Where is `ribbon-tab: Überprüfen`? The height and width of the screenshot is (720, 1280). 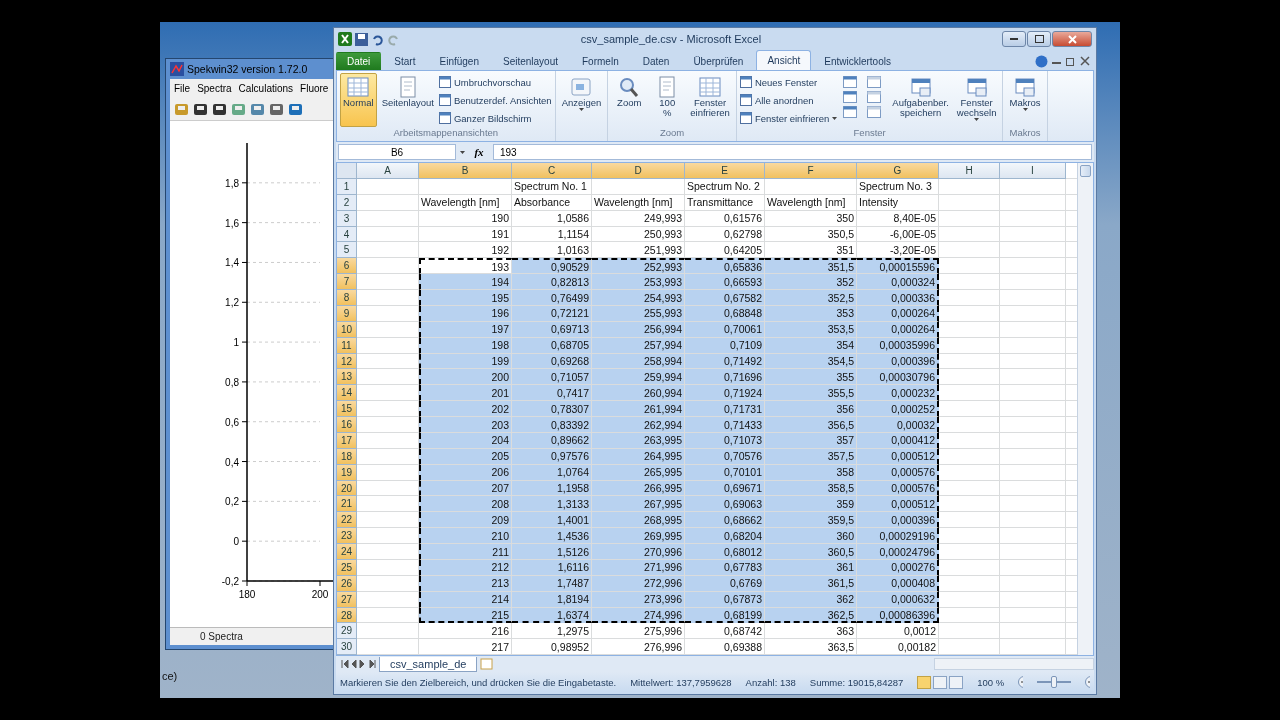 ribbon-tab: Überprüfen is located at coordinates (718, 61).